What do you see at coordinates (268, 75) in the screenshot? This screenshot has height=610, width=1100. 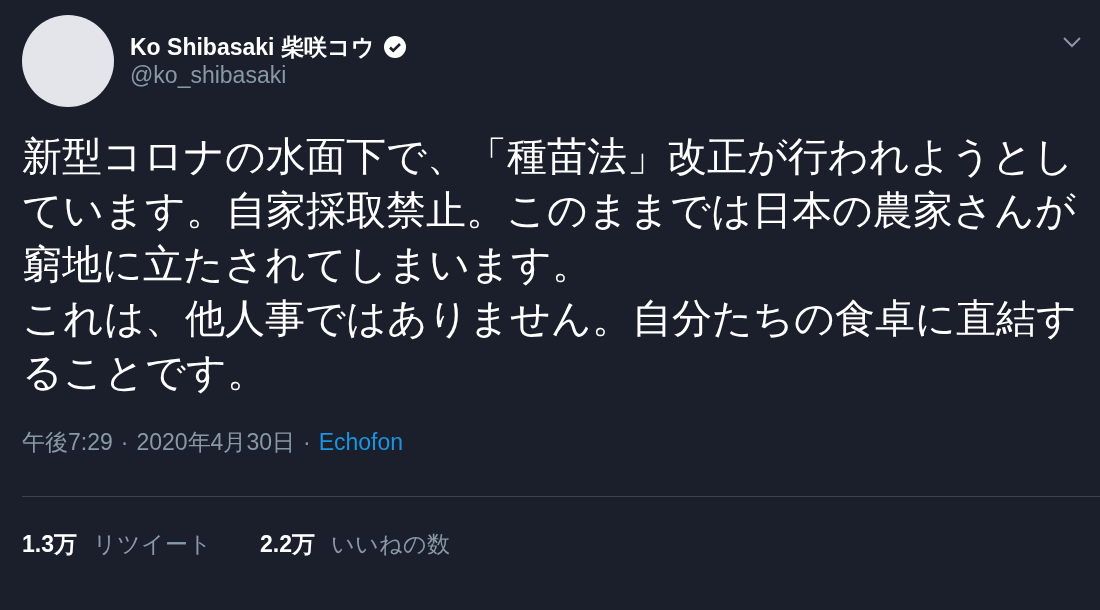 I see `author-handle: @ko_shibasaki` at bounding box center [268, 75].